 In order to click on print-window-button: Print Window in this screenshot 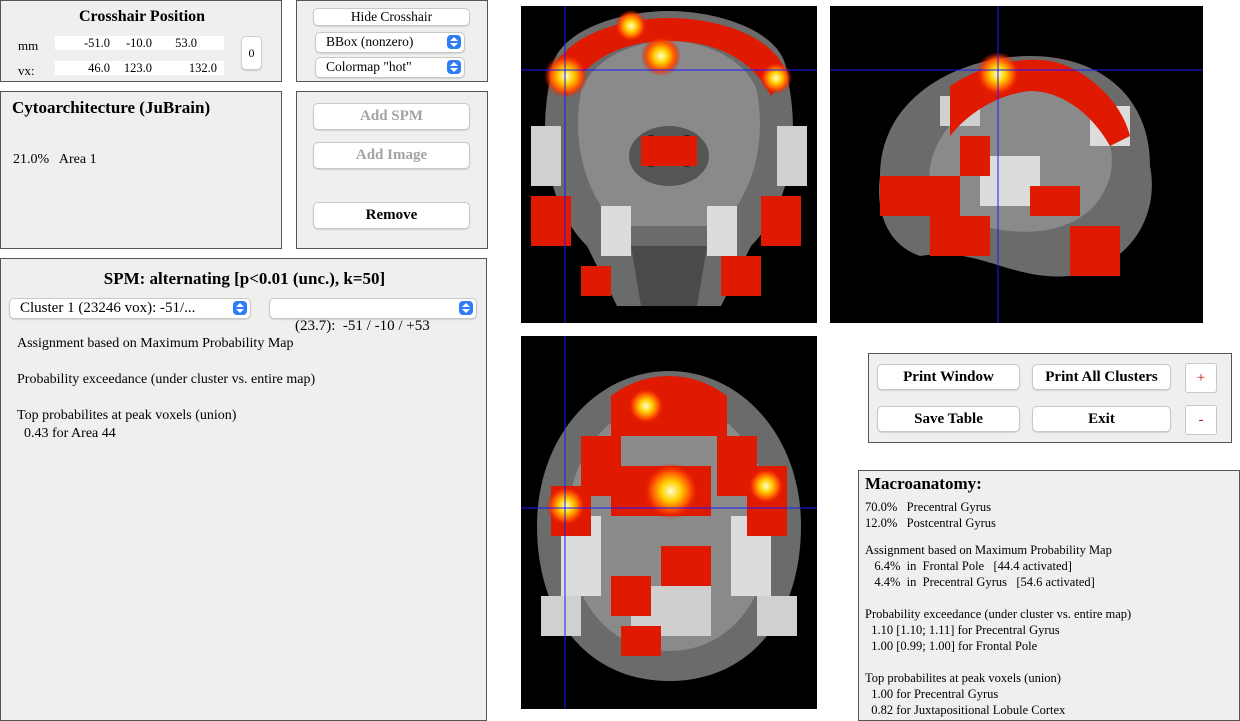, I will do `click(948, 377)`.